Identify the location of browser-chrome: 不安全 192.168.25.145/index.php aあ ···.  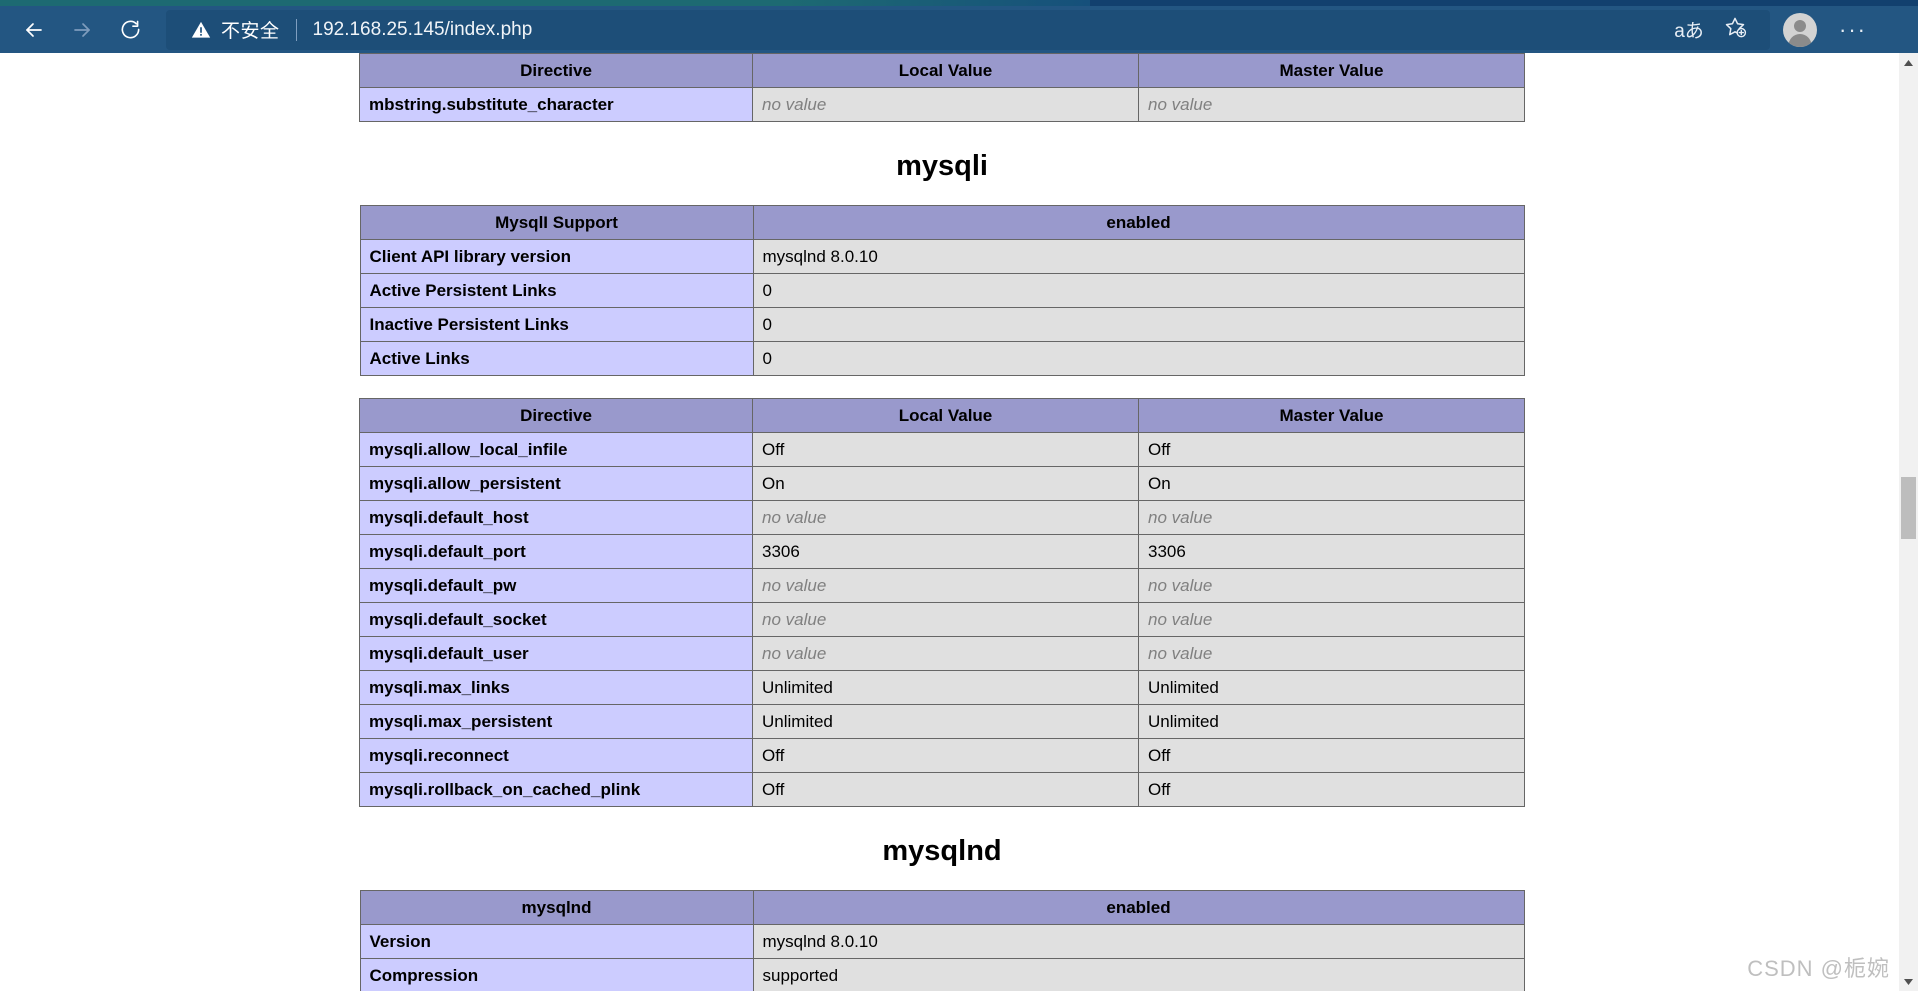
(959, 26).